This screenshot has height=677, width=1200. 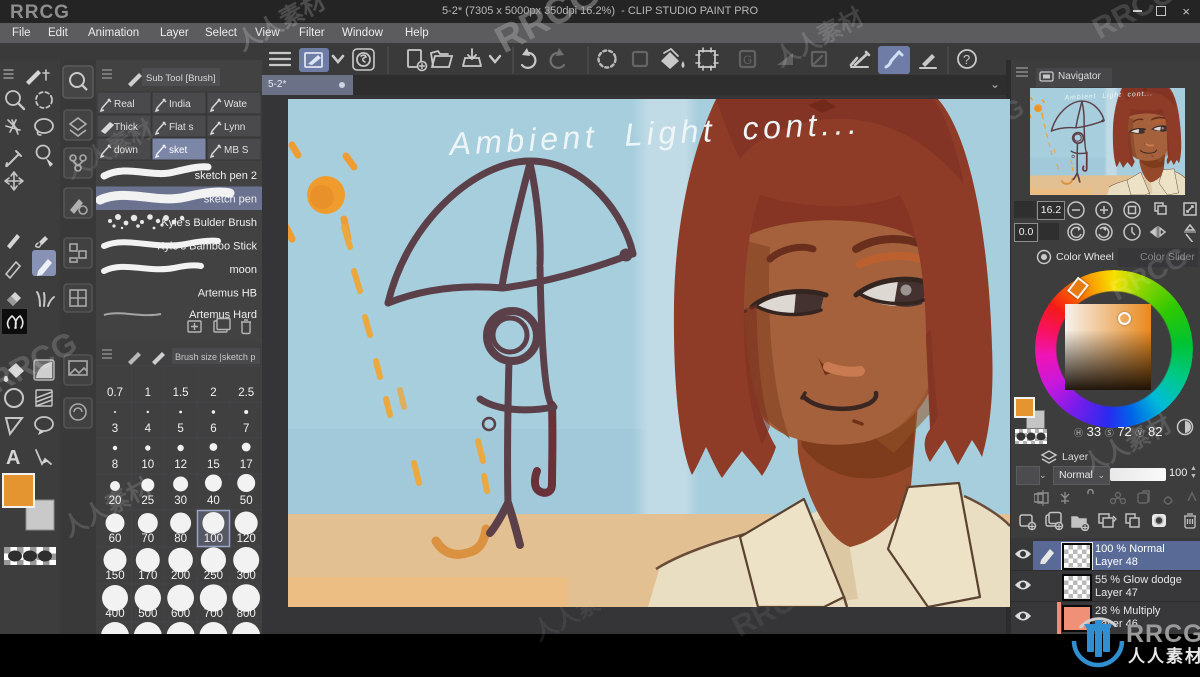 What do you see at coordinates (181, 78) in the screenshot?
I see `svg-text: Sub Tool [Brush]` at bounding box center [181, 78].